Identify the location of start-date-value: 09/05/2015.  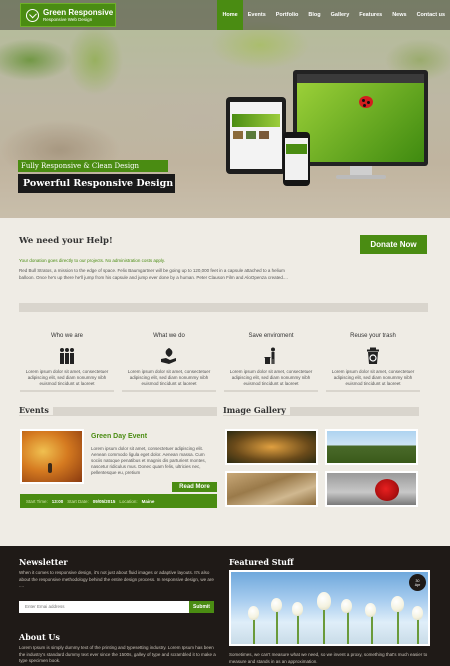
(104, 501).